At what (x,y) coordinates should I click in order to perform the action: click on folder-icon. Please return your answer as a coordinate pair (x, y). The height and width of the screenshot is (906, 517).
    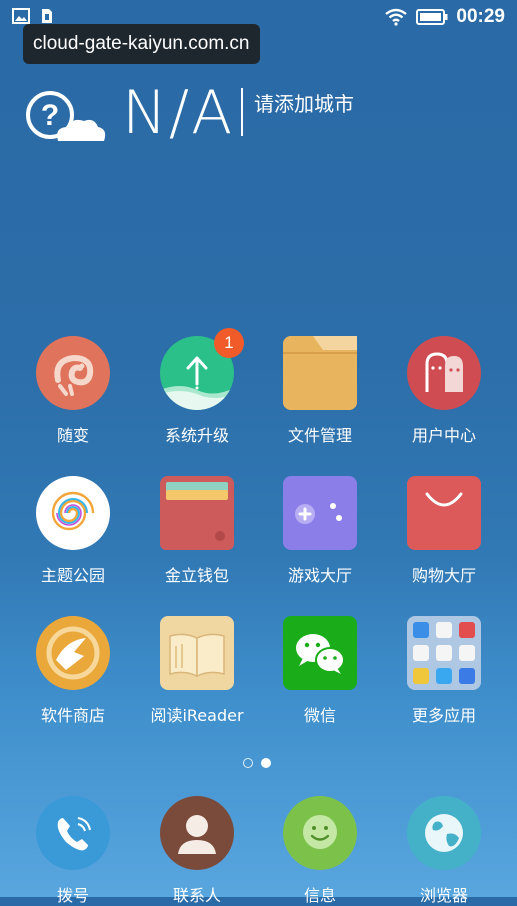
    Looking at the image, I should click on (320, 373).